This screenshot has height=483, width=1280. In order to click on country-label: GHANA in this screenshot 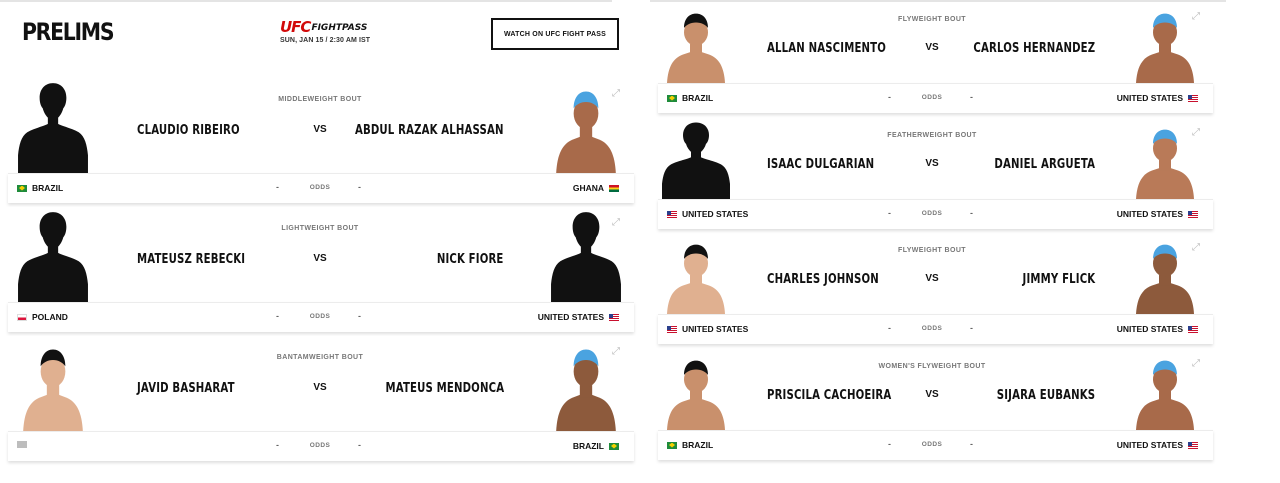, I will do `click(588, 188)`.